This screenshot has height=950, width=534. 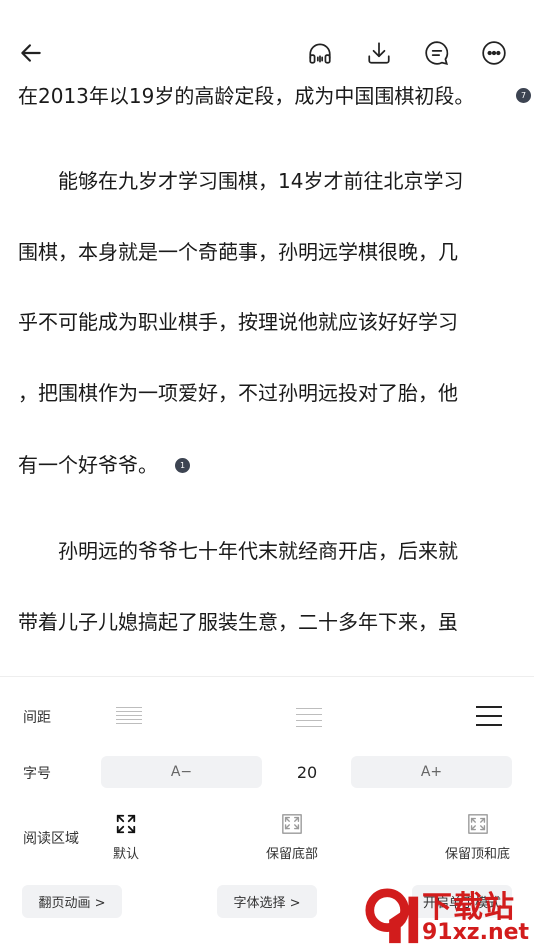 I want to click on font-size-label: 字号, so click(x=37, y=774).